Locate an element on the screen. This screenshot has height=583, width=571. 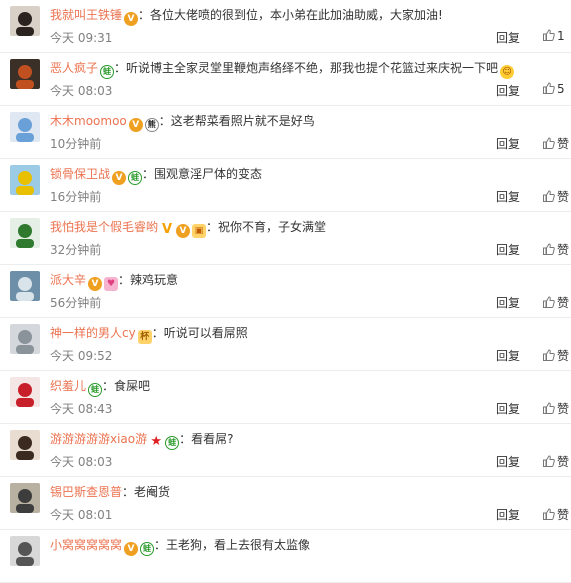
username-link: 派大辛 is located at coordinates (68, 280).